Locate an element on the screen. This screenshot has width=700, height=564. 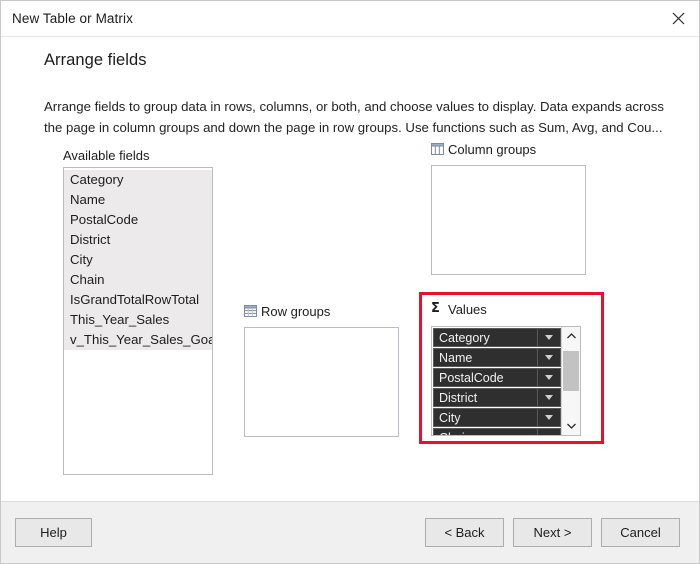
sigma-icon: Σ is located at coordinates (435, 308).